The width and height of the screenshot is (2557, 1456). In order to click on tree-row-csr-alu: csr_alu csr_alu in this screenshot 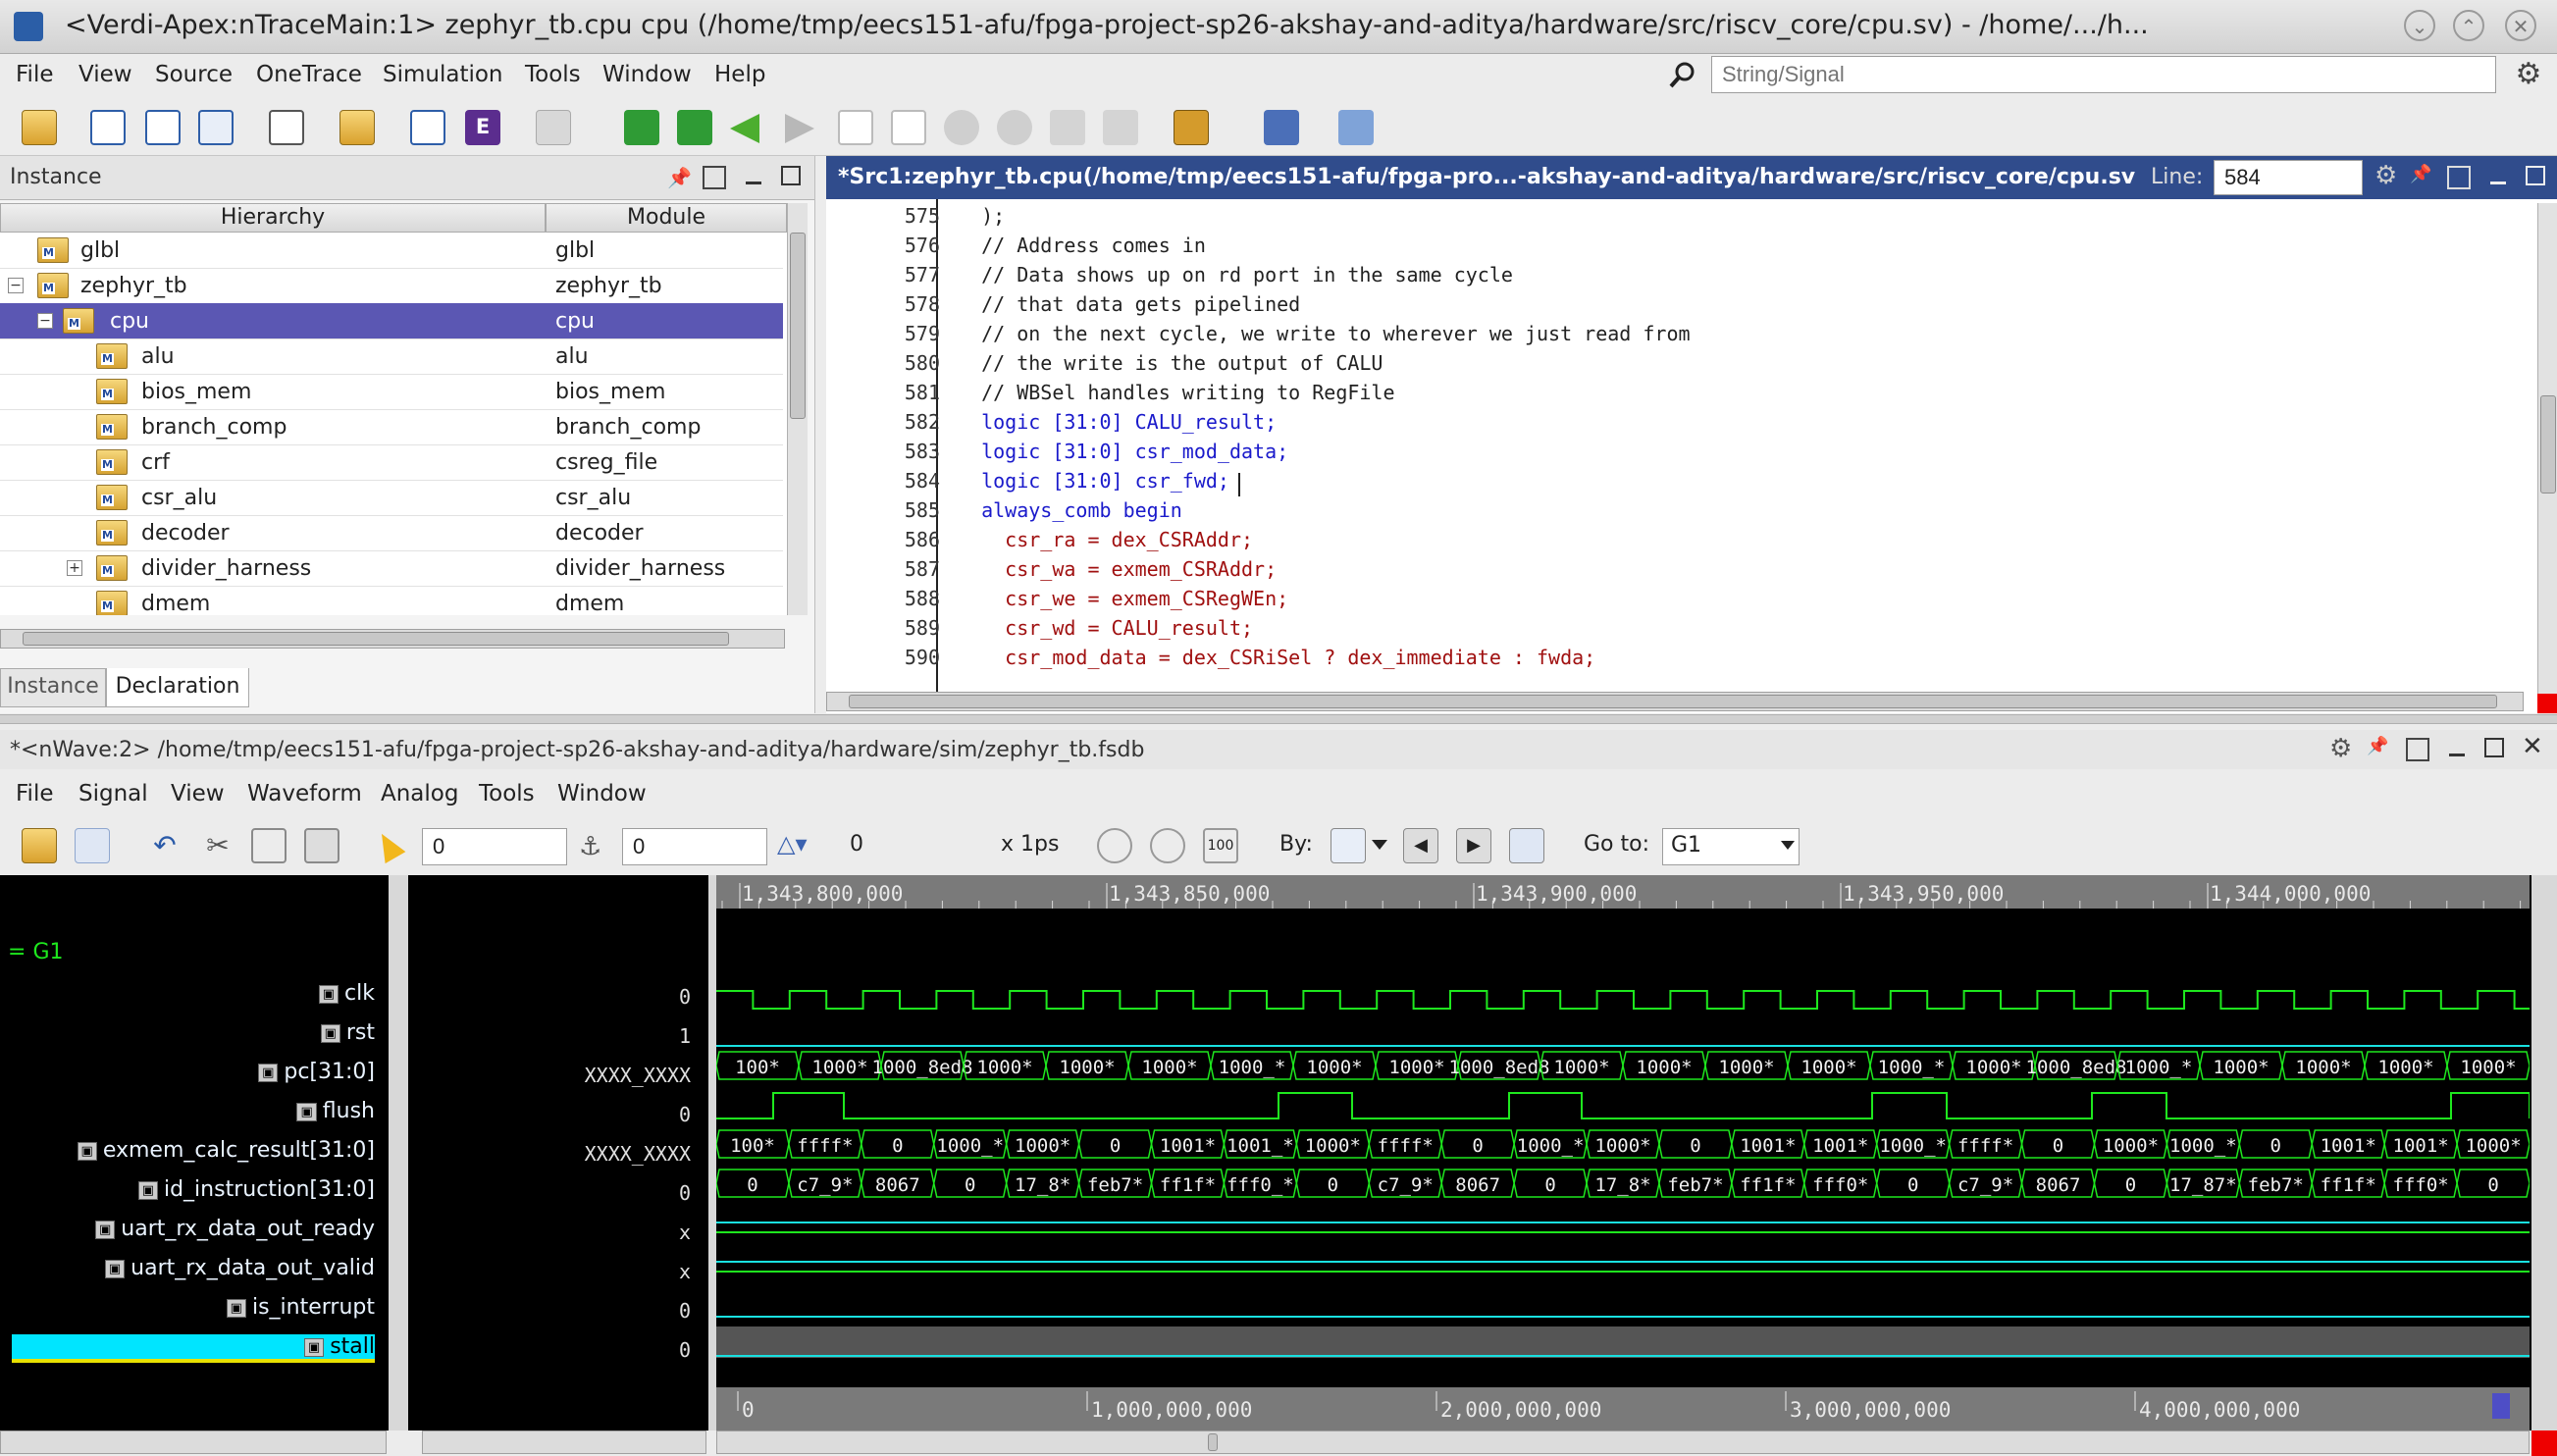, I will do `click(392, 498)`.